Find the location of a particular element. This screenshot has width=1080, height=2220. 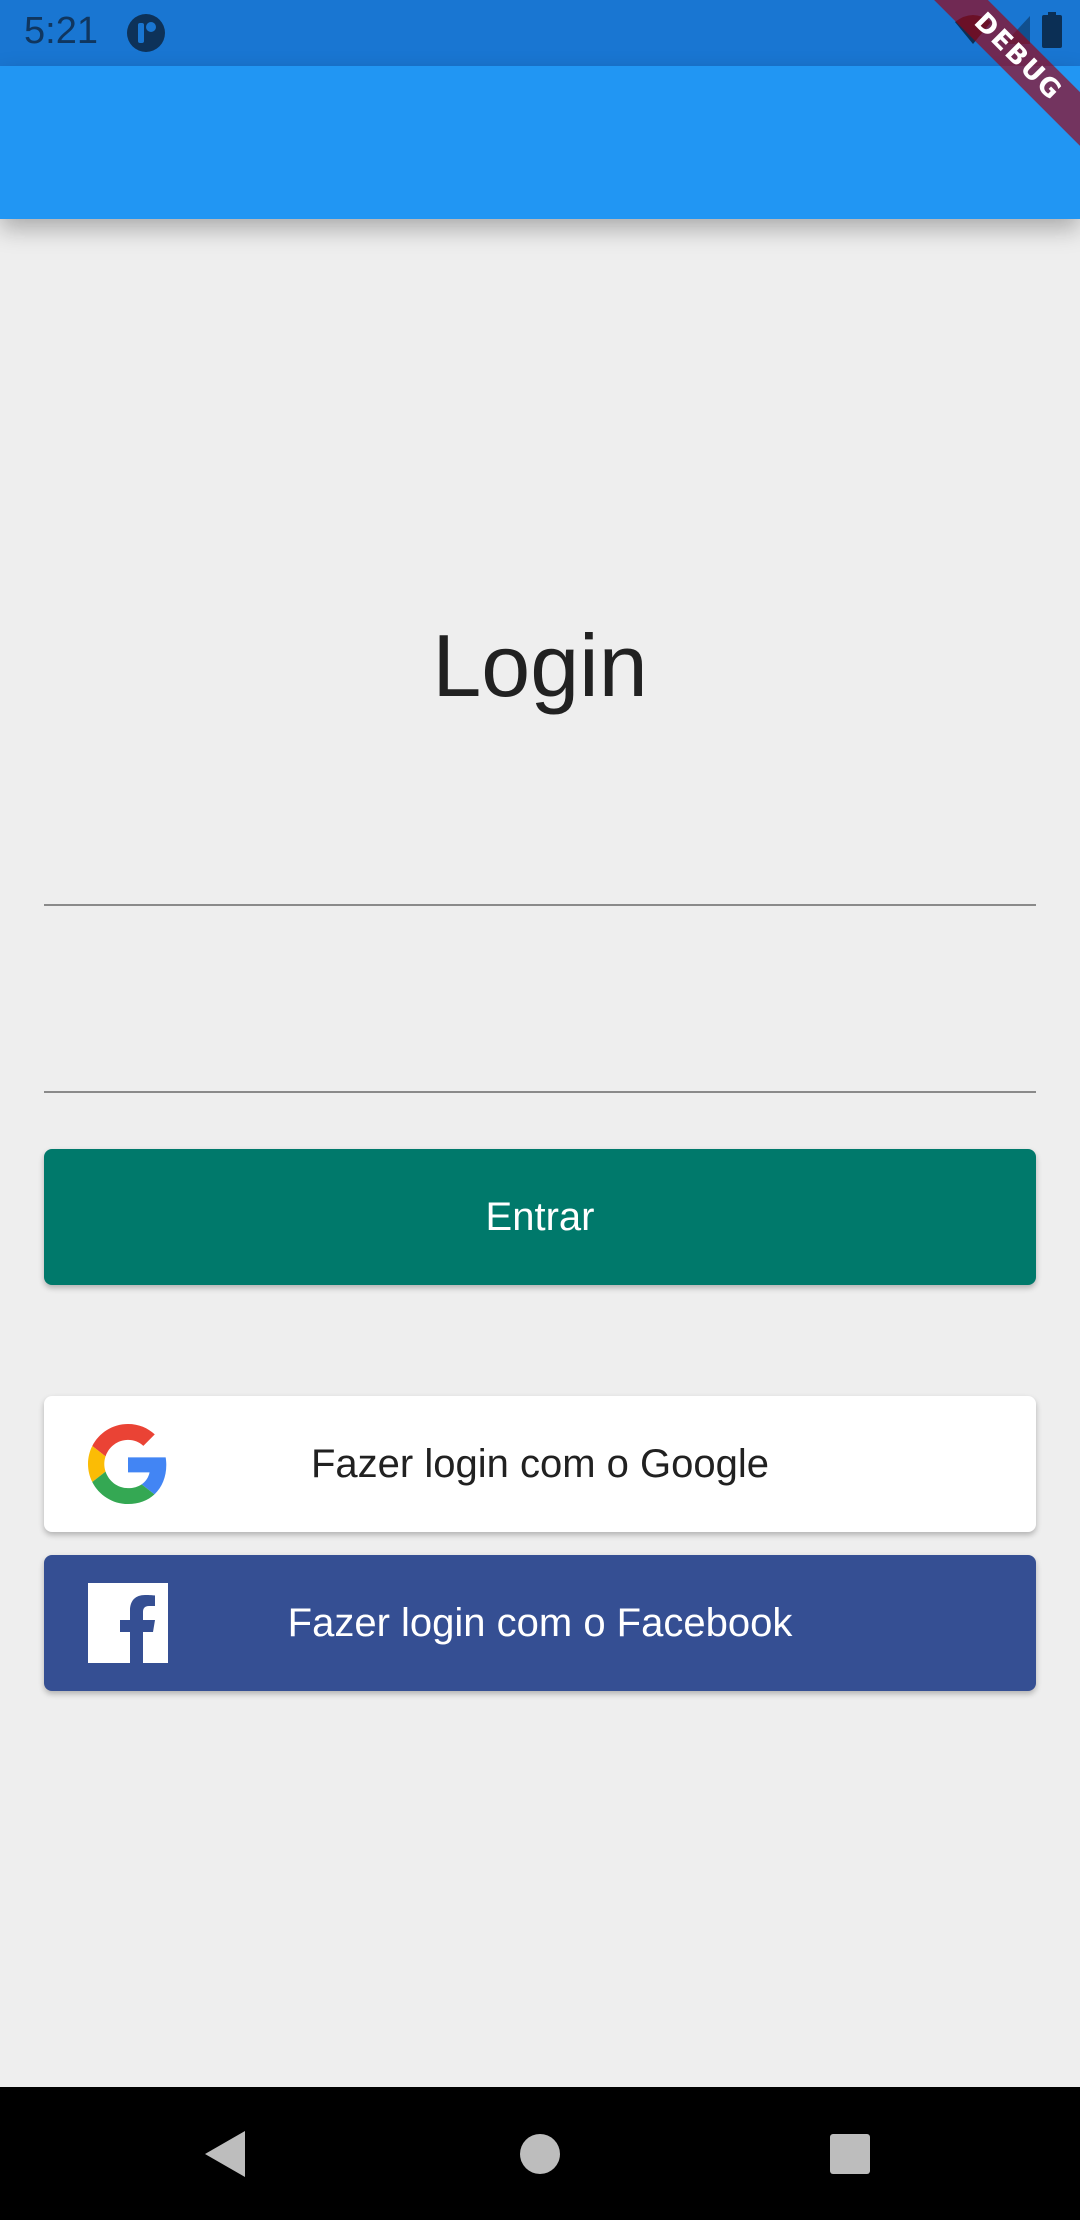

google-login-button: Fazer login com o Google is located at coordinates (540, 1464).